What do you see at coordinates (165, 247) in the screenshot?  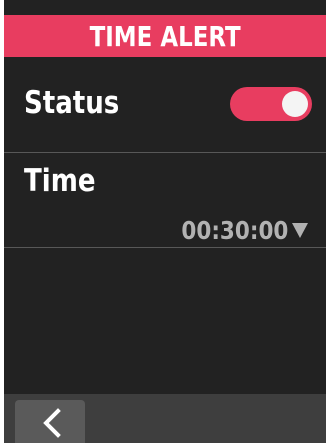 I see `divider` at bounding box center [165, 247].